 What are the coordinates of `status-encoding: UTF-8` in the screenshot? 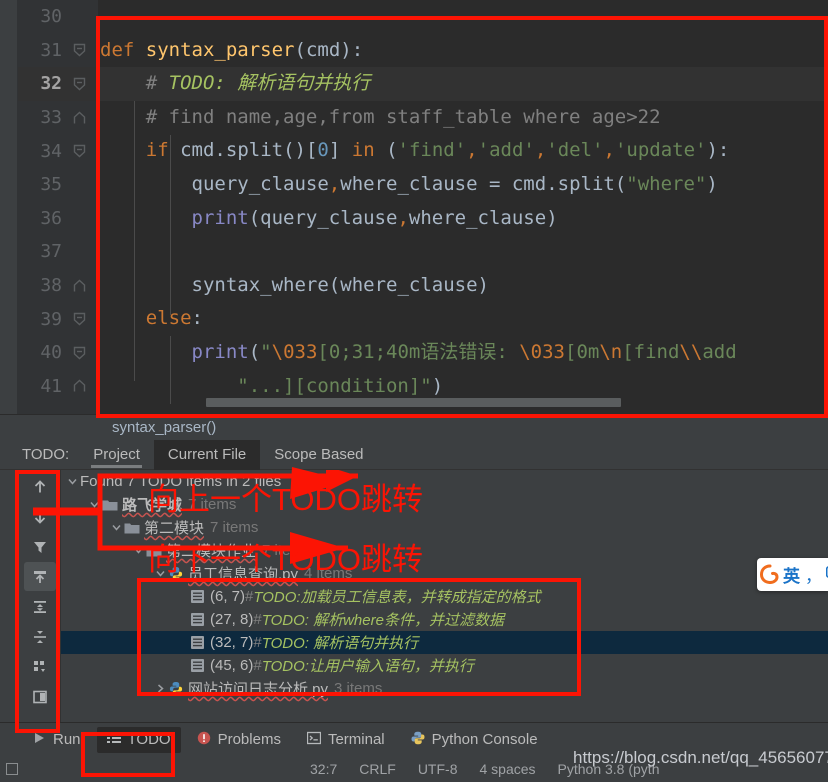 It's located at (438, 769).